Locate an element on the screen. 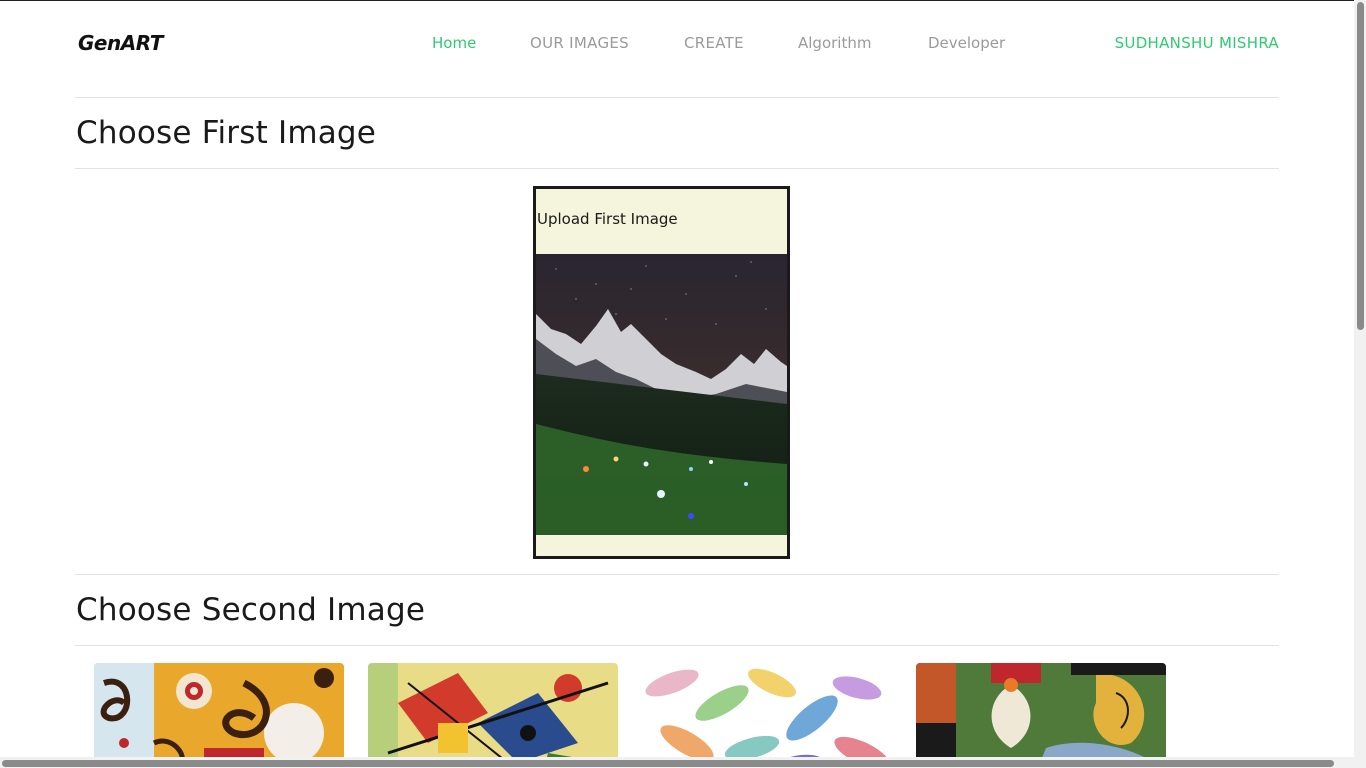 Image resolution: width=1366 pixels, height=768 pixels. nav-link-our-images: OUR IMAGES is located at coordinates (579, 43).